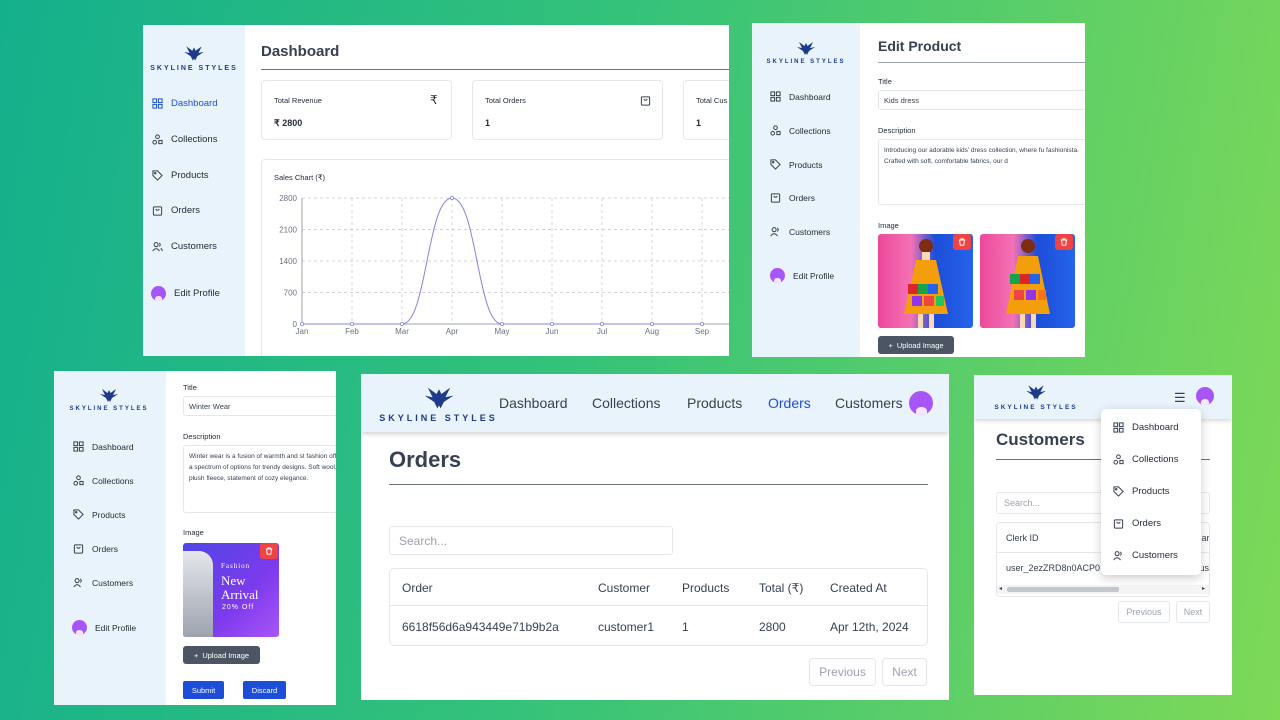  I want to click on x-tick-label: Jan, so click(302, 331).